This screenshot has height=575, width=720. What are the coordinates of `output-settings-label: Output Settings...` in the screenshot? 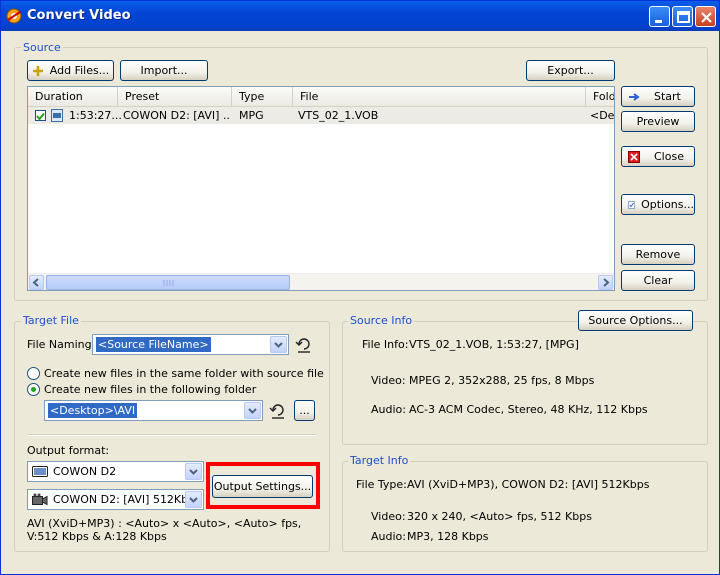 It's located at (262, 486).